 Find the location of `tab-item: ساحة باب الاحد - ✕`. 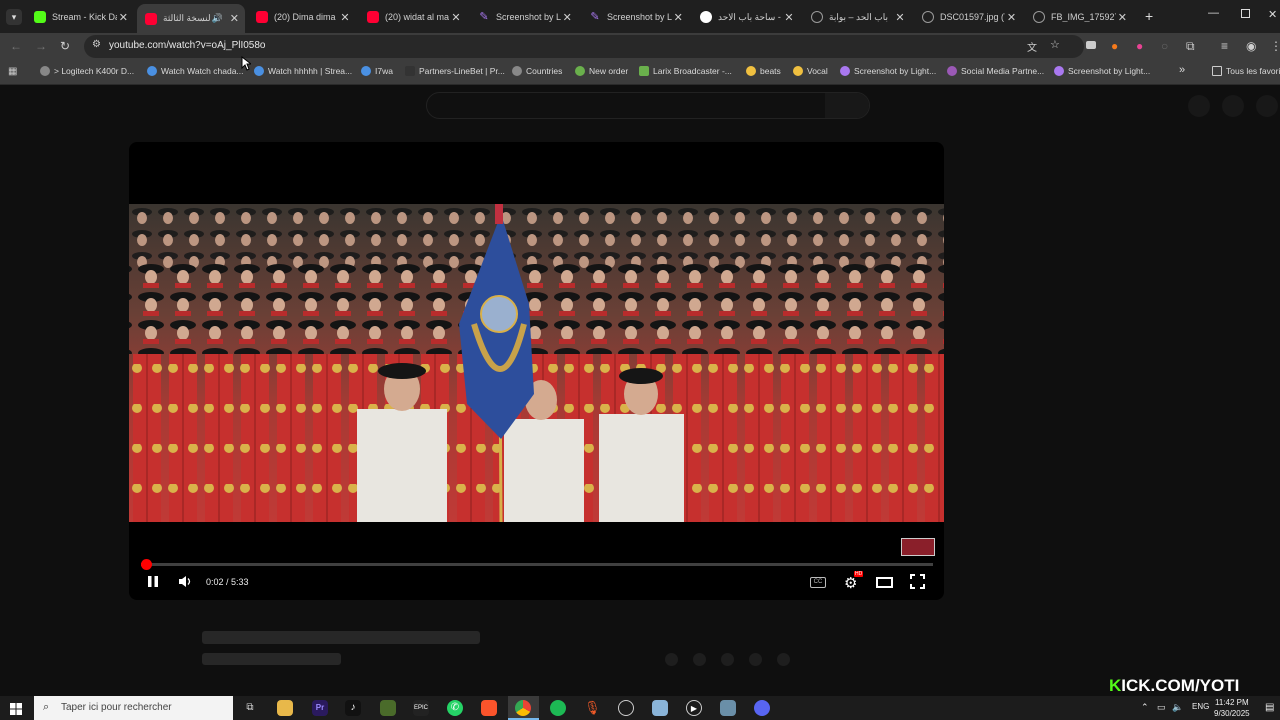

tab-item: ساحة باب الاحد - ✕ is located at coordinates (746, 17).